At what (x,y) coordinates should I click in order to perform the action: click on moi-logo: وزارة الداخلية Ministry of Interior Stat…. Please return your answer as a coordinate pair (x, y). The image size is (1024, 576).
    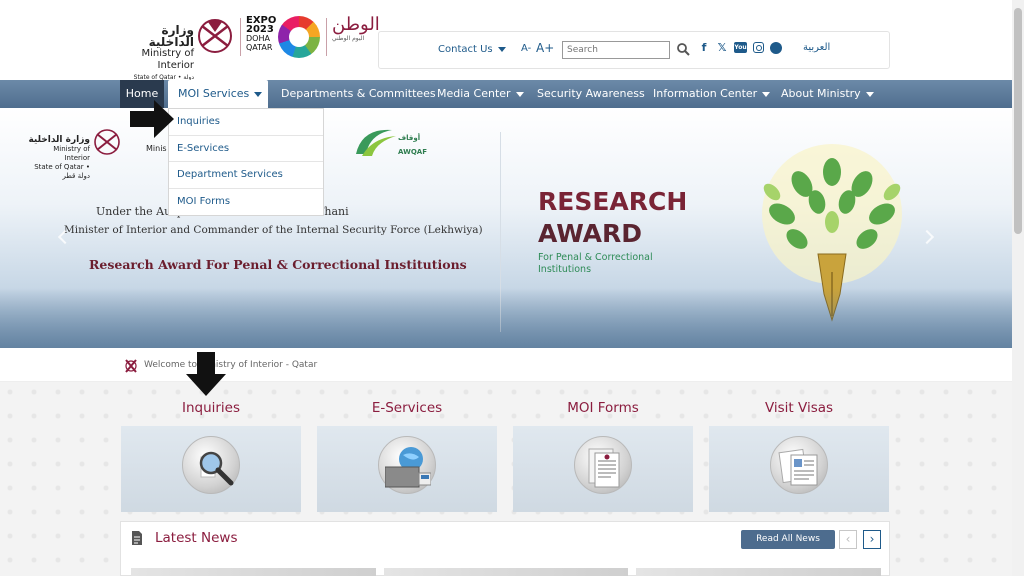
    Looking at the image, I should click on (250, 53).